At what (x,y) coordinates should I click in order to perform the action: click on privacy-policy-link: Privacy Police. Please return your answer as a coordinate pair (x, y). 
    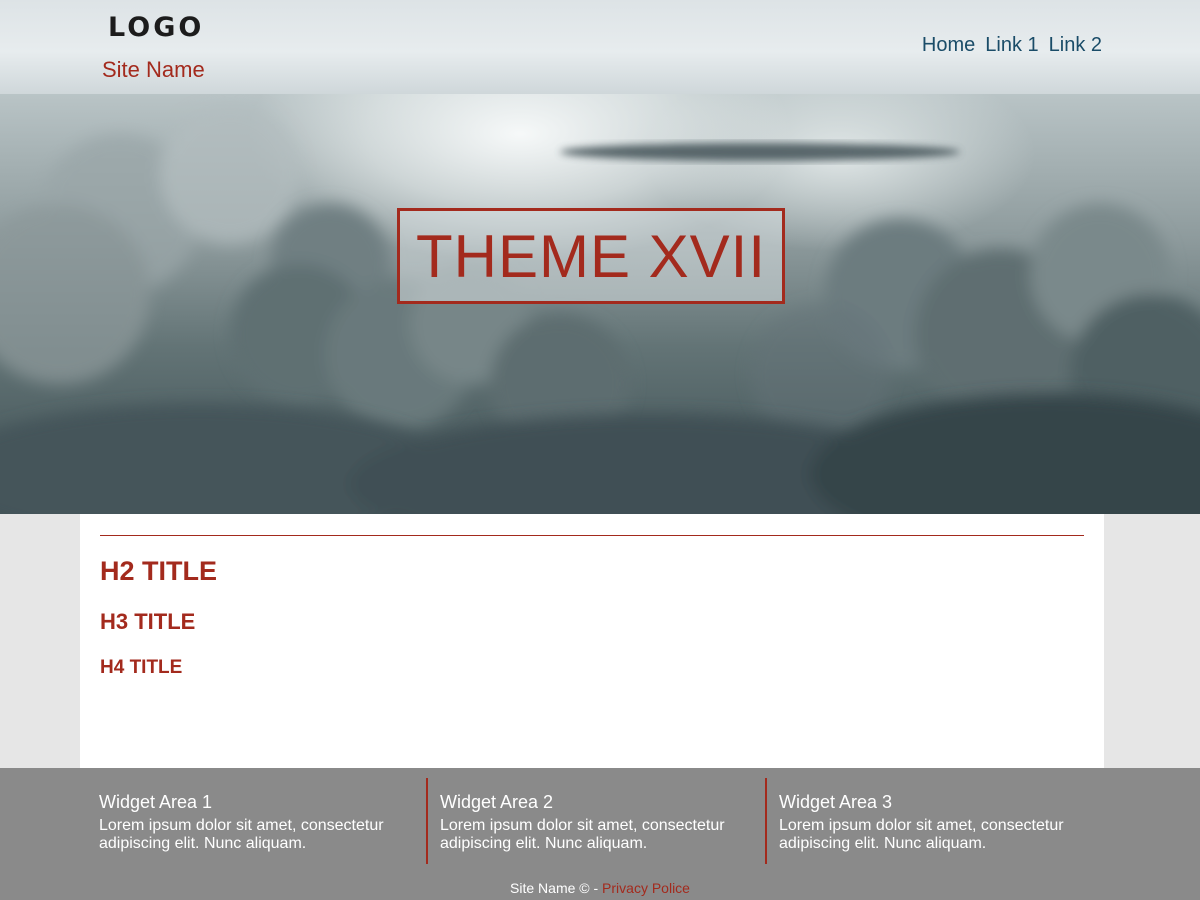
    Looking at the image, I should click on (646, 888).